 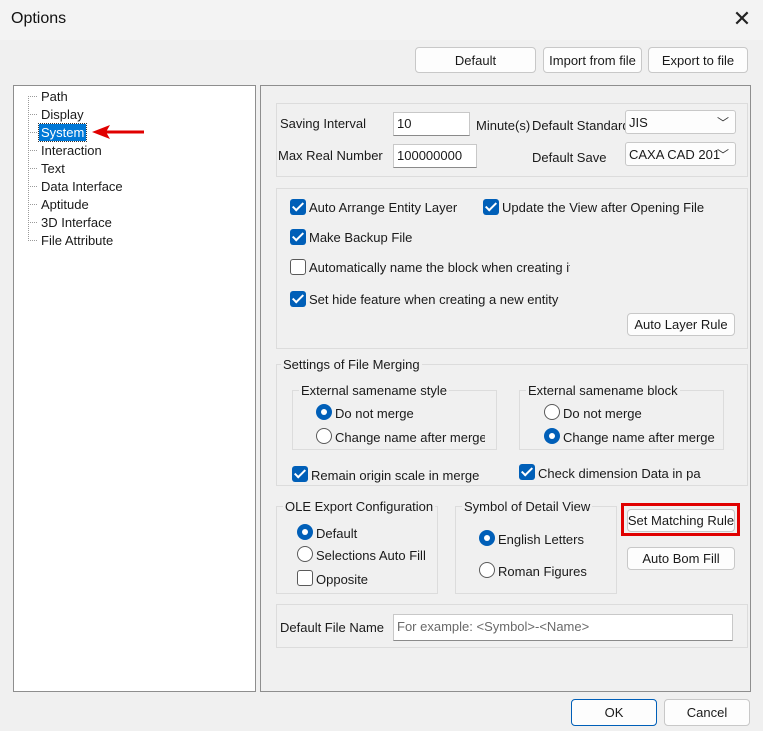 I want to click on check-dimension-label: Check dimension Data in paste, so click(x=619, y=473).